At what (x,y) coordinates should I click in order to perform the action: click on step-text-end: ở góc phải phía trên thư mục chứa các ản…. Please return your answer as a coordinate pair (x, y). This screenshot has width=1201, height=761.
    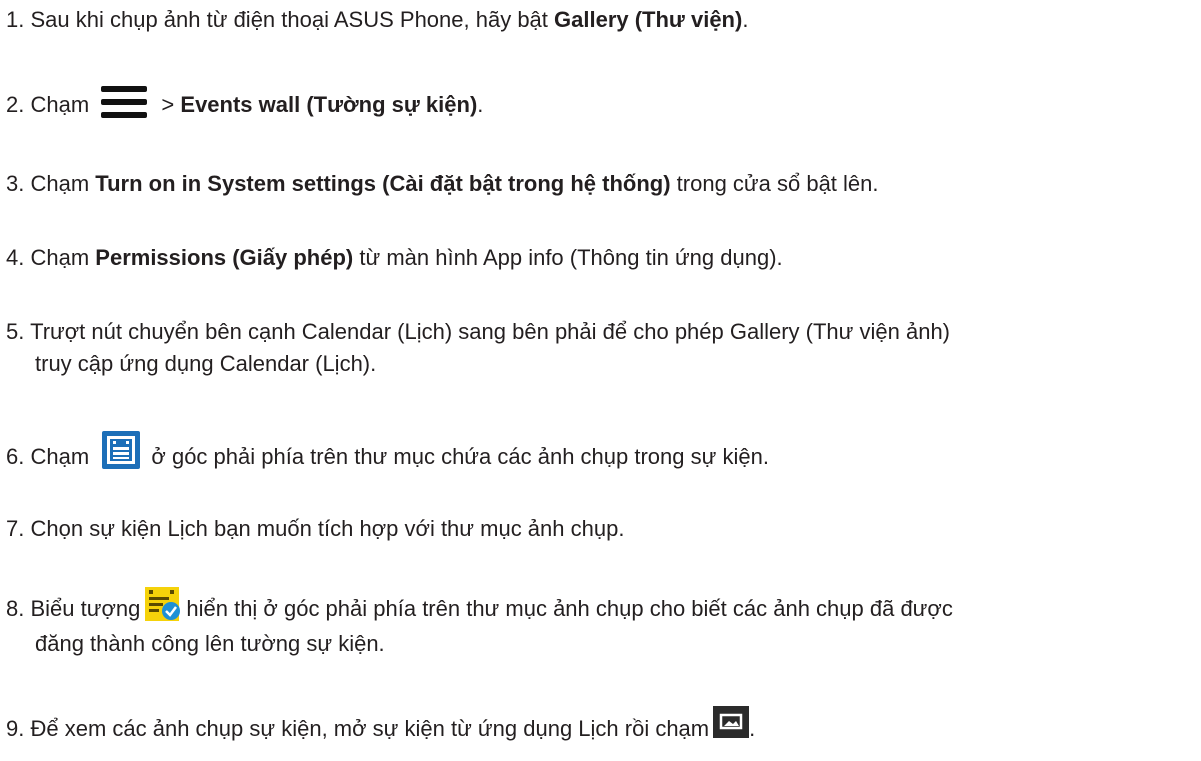
    Looking at the image, I should click on (460, 456).